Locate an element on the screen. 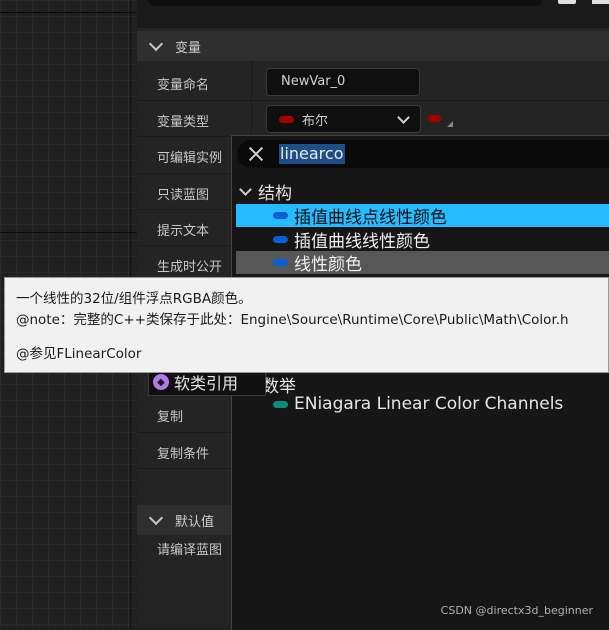  type-option-label: 插值曲线线性颜色 is located at coordinates (362, 242).